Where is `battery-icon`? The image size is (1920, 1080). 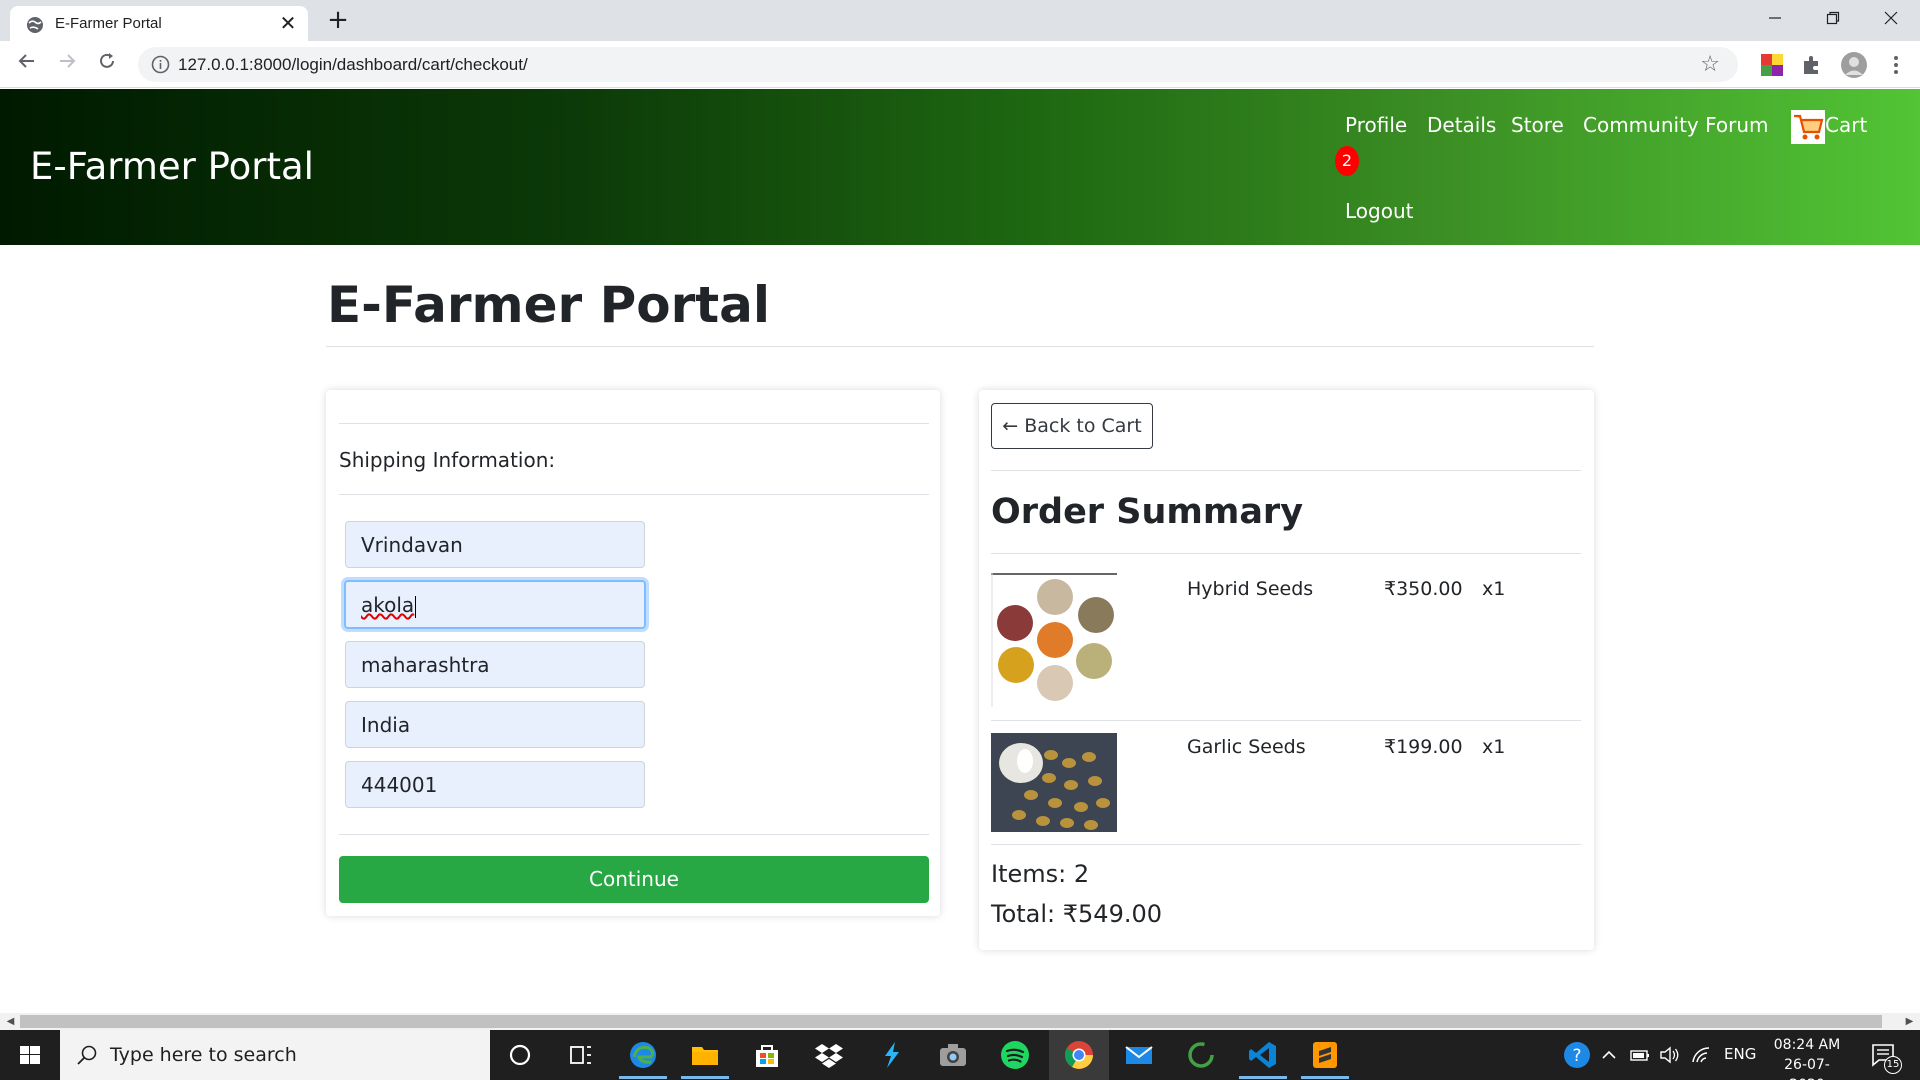 battery-icon is located at coordinates (1640, 1055).